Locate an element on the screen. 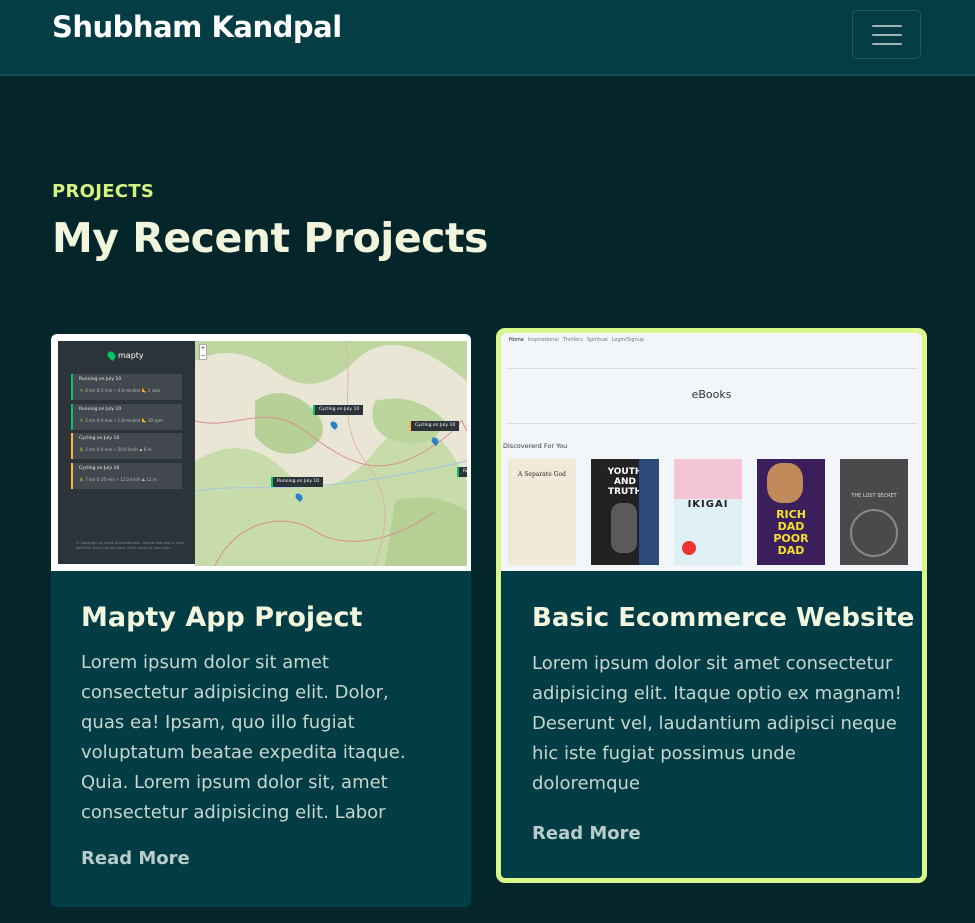 This screenshot has height=923, width=975. navbar: Shubham Kandpal is located at coordinates (487, 38).